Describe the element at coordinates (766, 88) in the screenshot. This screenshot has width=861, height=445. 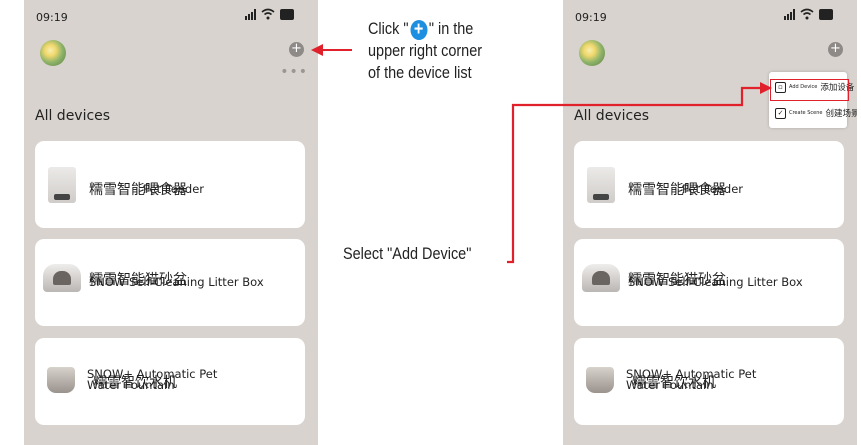
I see `step2-arrow-head` at that location.